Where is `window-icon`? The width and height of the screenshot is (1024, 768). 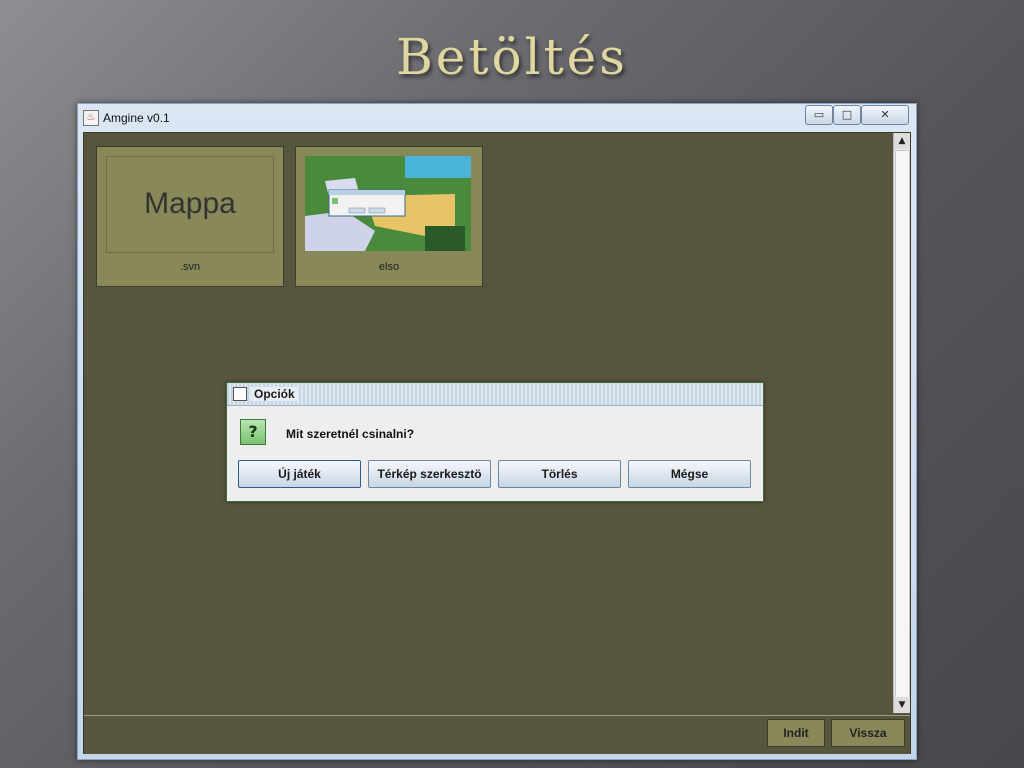 window-icon is located at coordinates (240, 394).